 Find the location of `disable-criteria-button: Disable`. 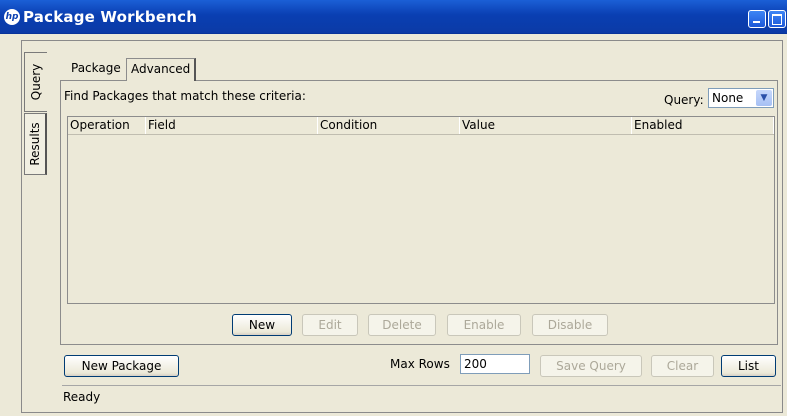

disable-criteria-button: Disable is located at coordinates (570, 325).